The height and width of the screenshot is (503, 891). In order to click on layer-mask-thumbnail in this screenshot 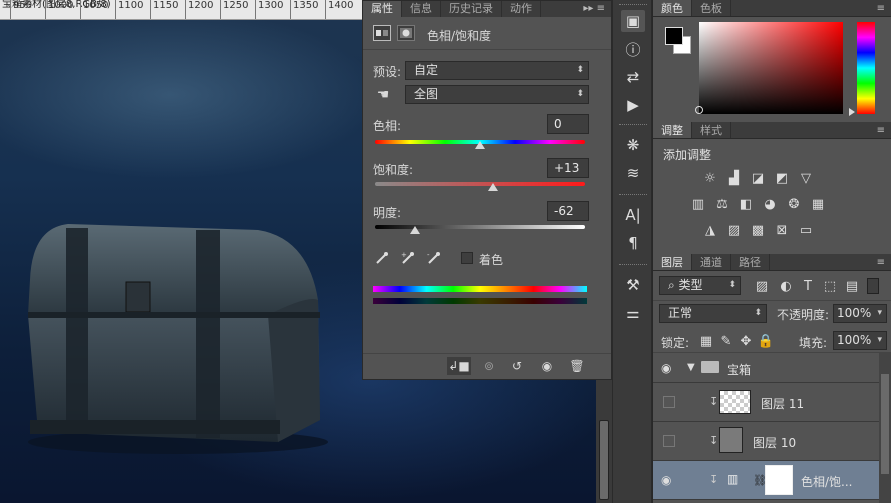, I will do `click(779, 480)`.